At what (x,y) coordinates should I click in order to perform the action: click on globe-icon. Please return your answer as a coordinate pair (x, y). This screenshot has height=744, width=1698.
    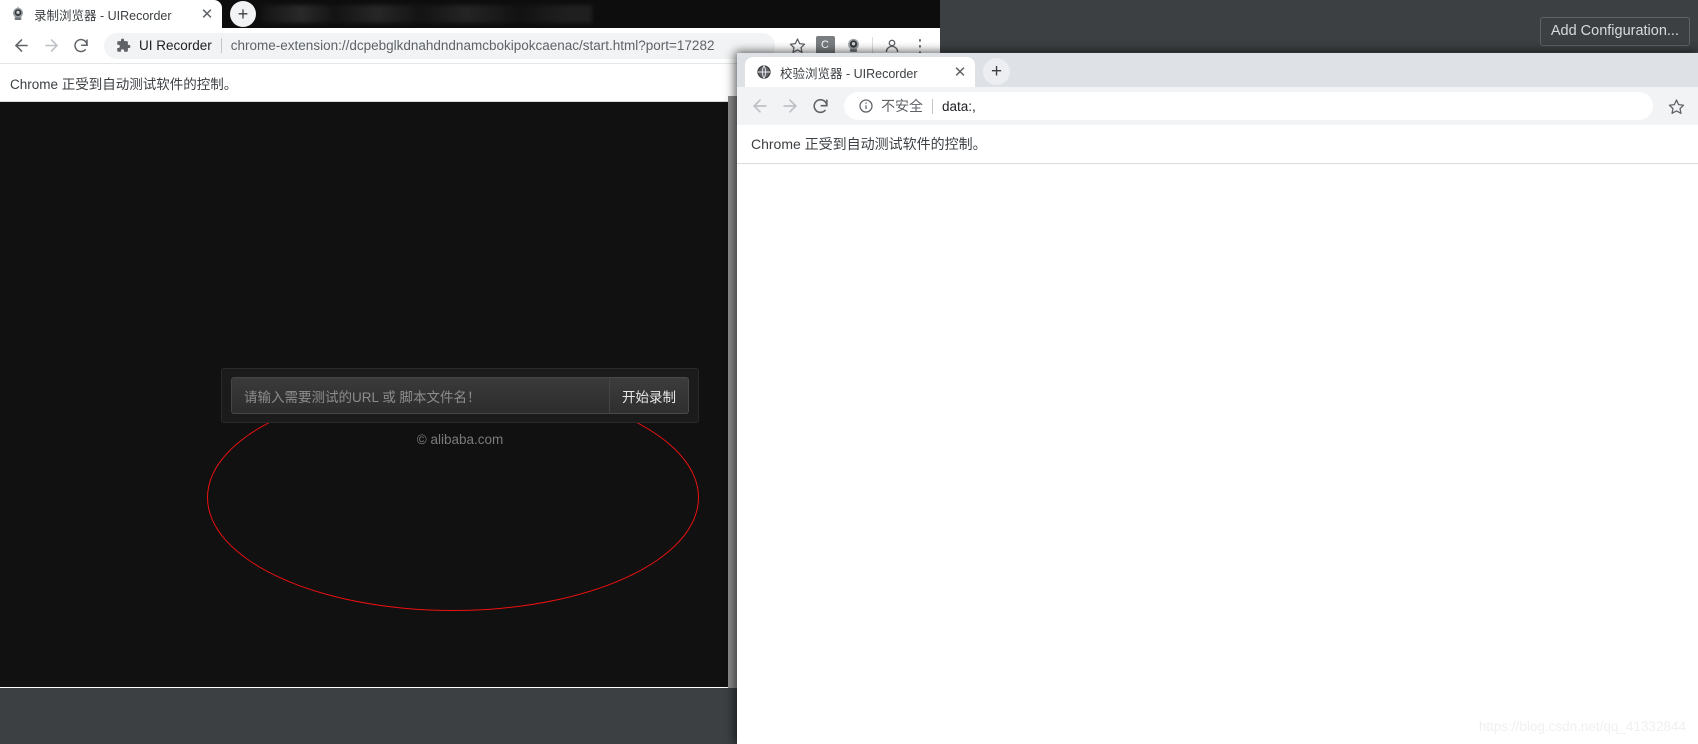
    Looking at the image, I should click on (764, 72).